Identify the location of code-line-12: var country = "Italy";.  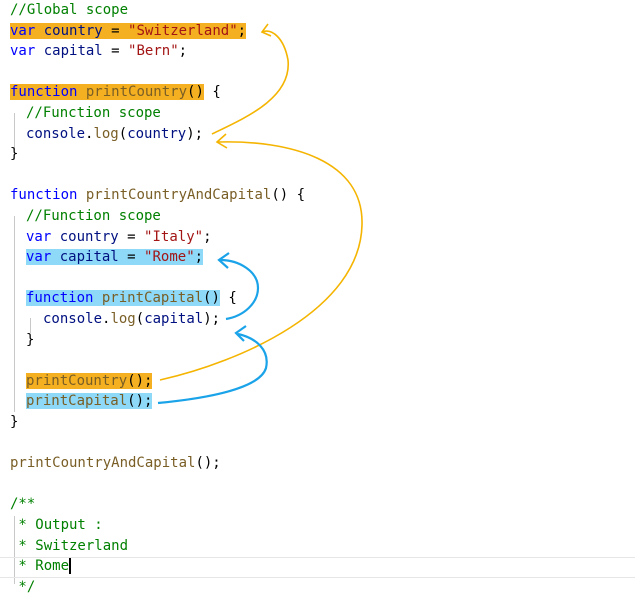
(119, 237).